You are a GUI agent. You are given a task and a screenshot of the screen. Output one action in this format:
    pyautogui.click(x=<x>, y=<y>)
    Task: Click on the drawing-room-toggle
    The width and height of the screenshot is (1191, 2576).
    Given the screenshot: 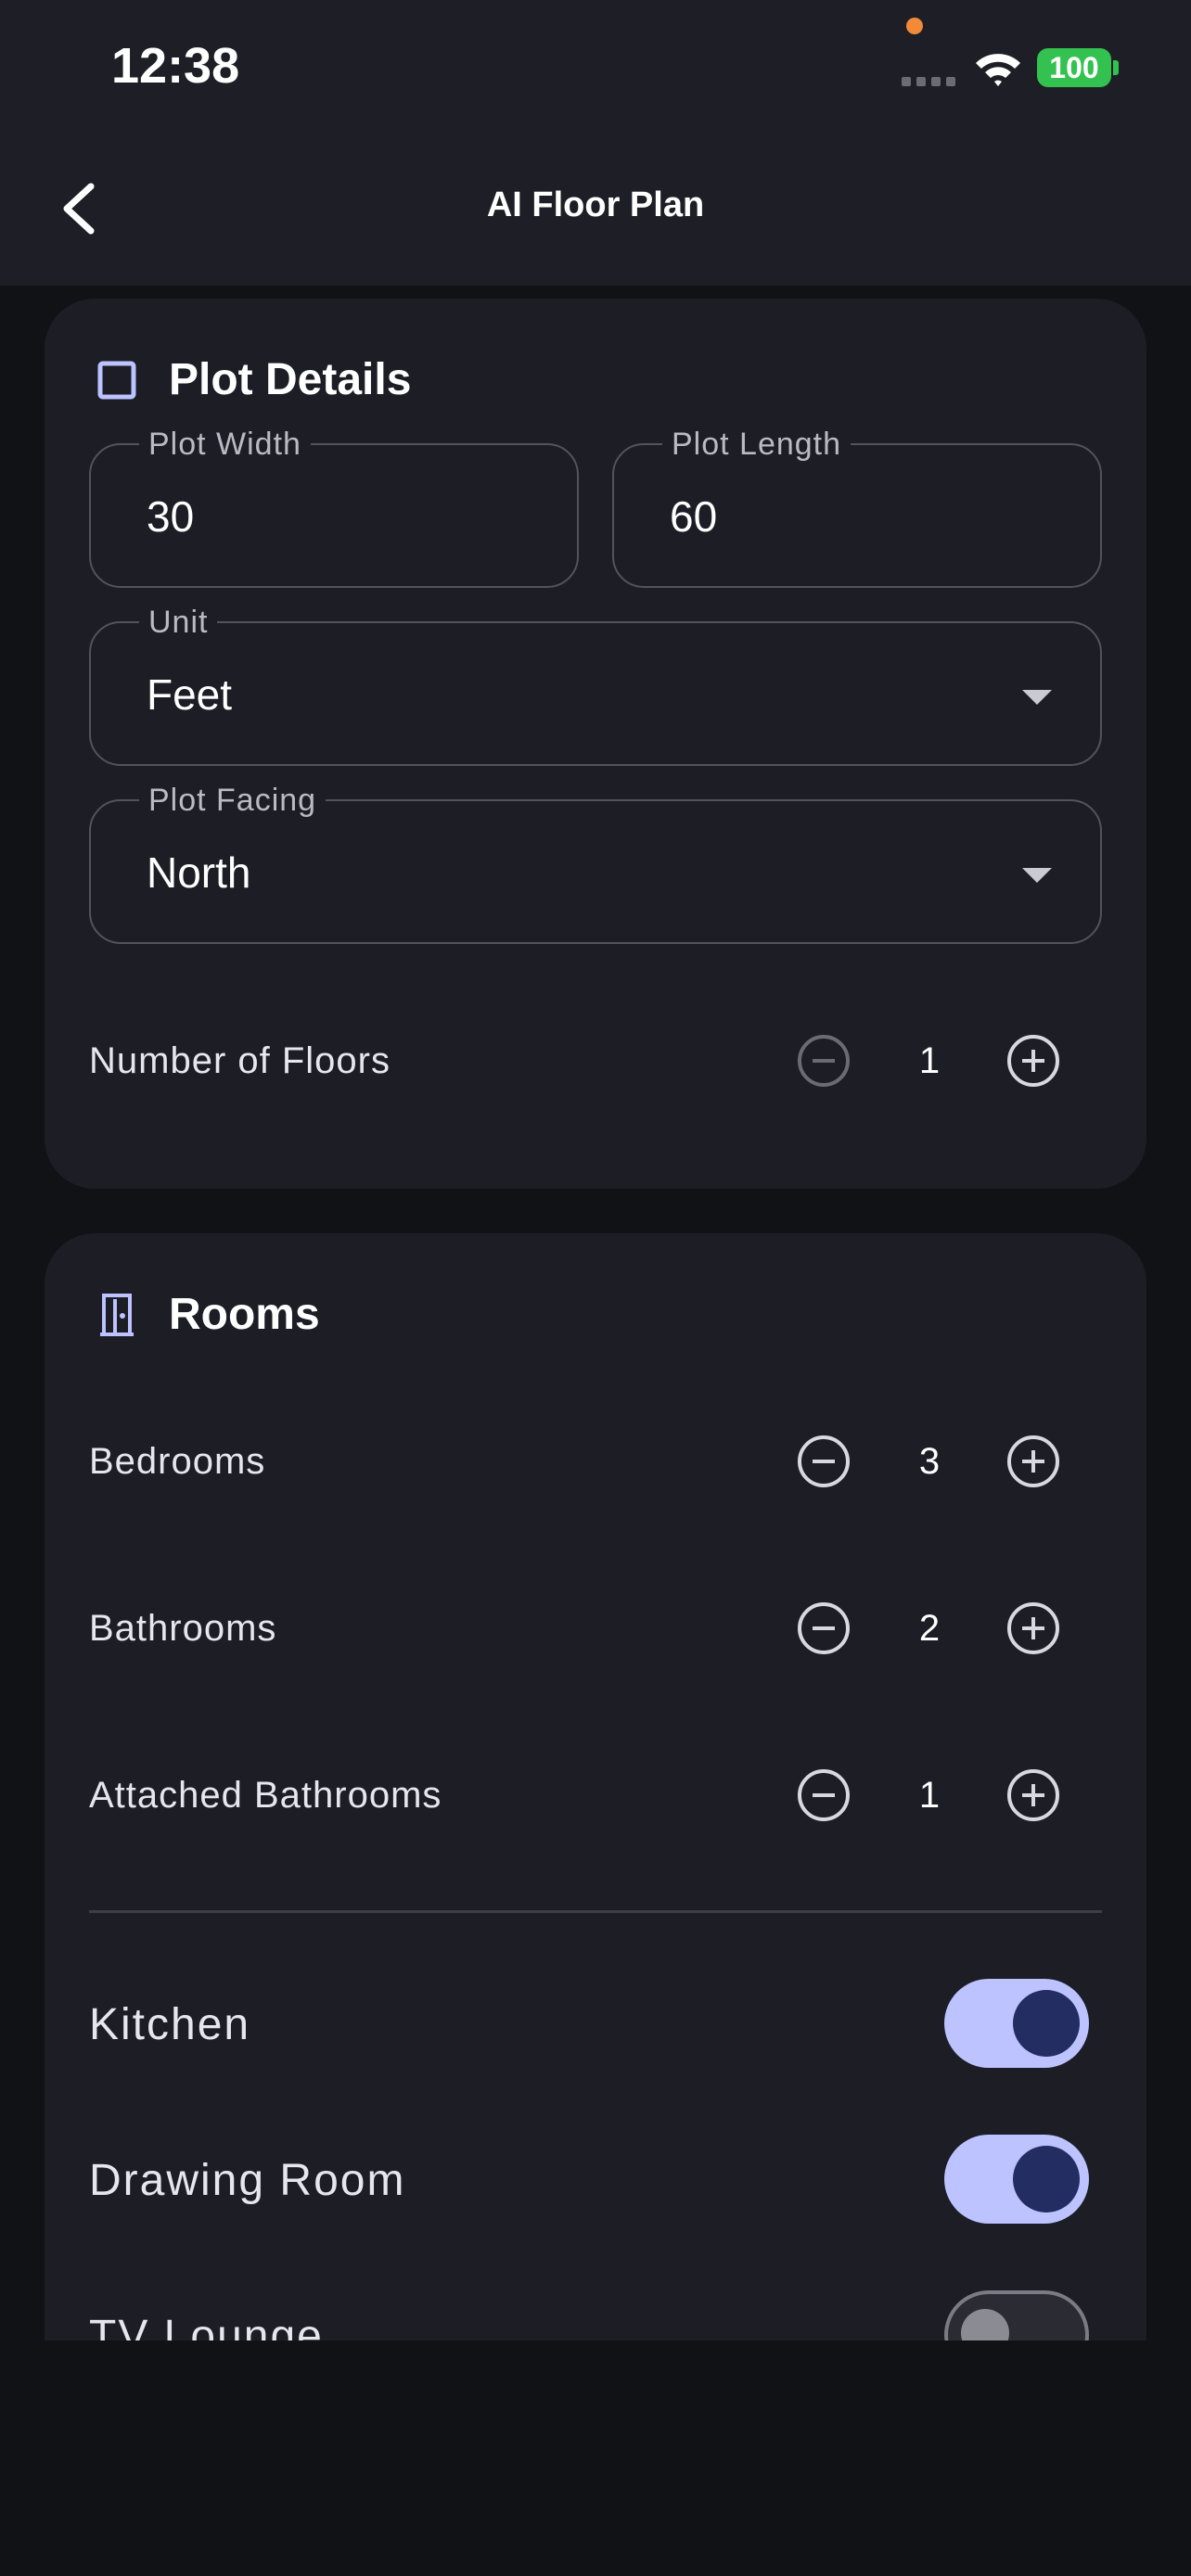 What is the action you would take?
    pyautogui.click(x=1016, y=2179)
    